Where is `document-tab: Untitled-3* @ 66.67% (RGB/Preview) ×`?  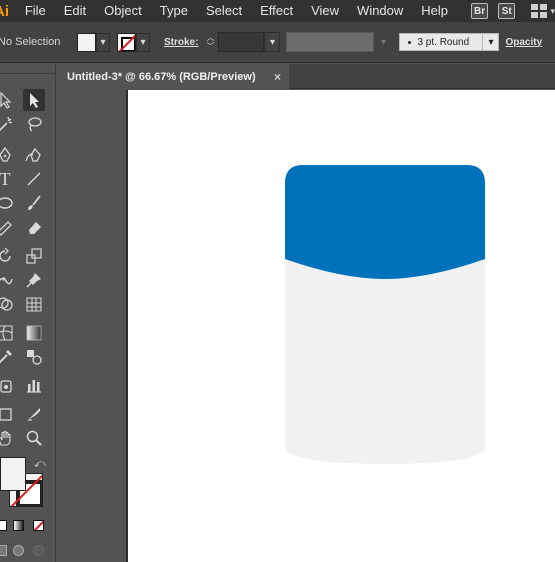
document-tab: Untitled-3* @ 66.67% (RGB/Preview) × is located at coordinates (173, 76).